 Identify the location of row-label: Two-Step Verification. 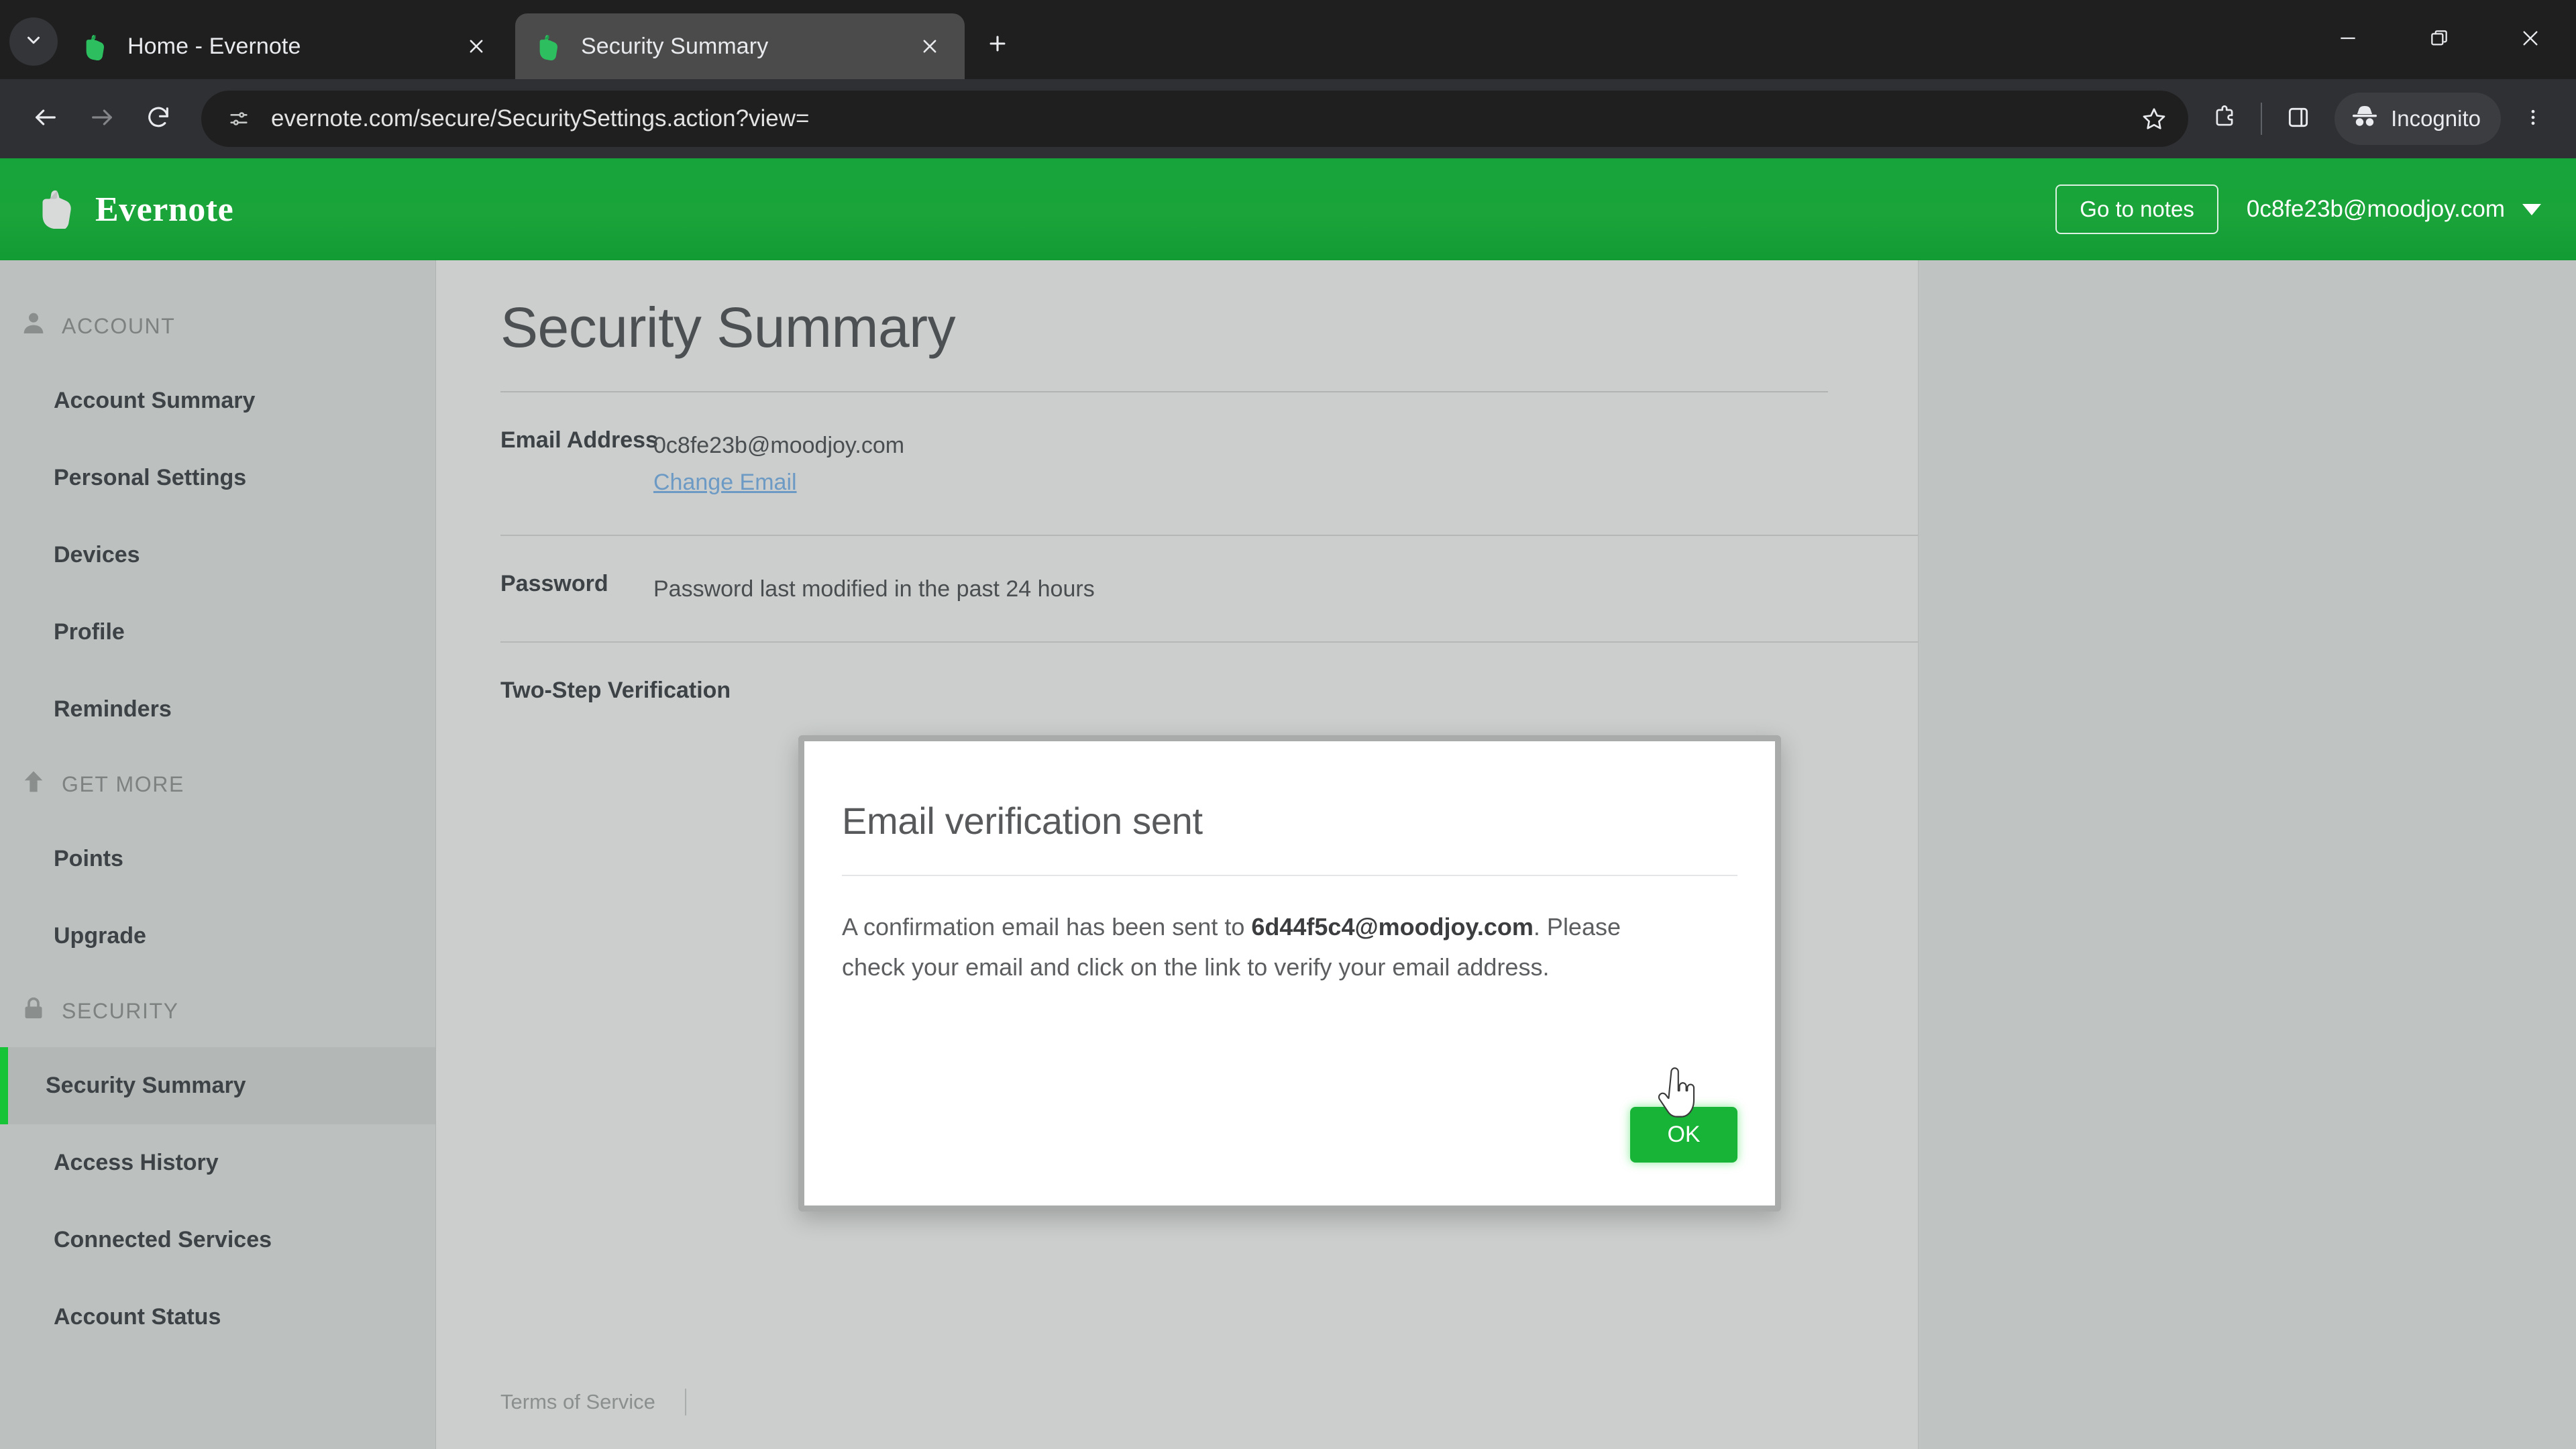
(615, 691).